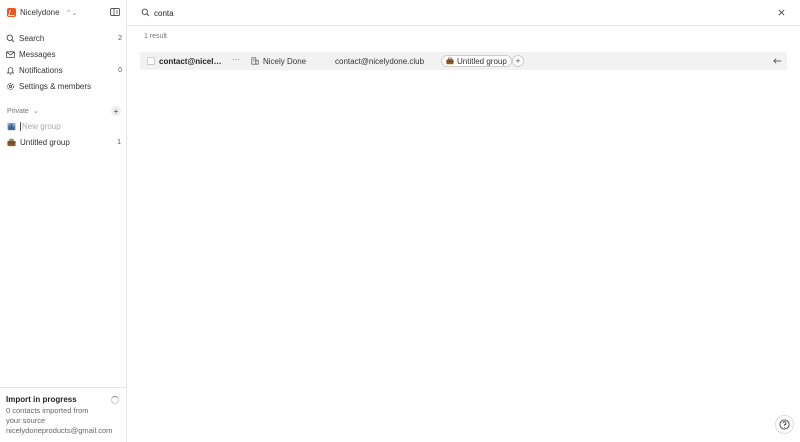 Image resolution: width=800 pixels, height=442 pixels. What do you see at coordinates (64, 111) in the screenshot?
I see `private-section-toggle: Private ⌄` at bounding box center [64, 111].